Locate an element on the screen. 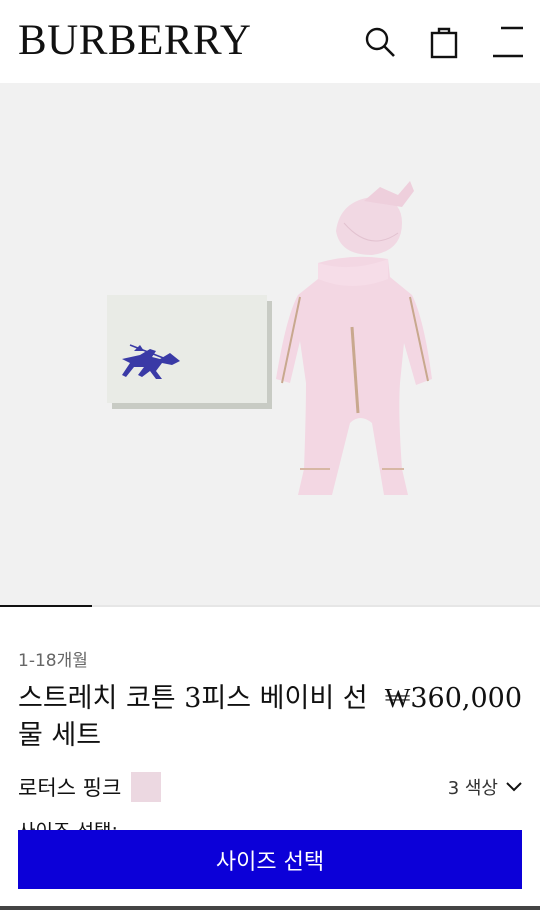 Image resolution: width=540 pixels, height=910 pixels. menu-icon is located at coordinates (508, 42).